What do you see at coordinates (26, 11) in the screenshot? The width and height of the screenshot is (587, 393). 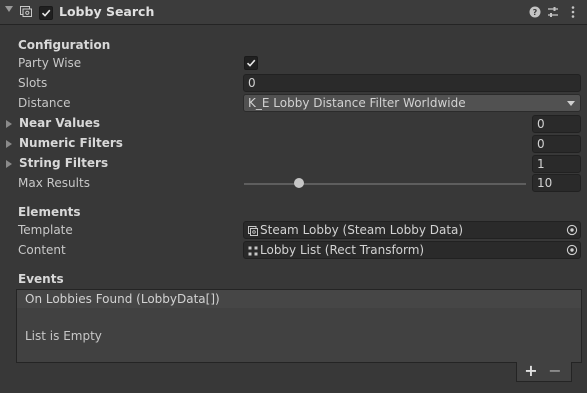 I see `script-icon` at bounding box center [26, 11].